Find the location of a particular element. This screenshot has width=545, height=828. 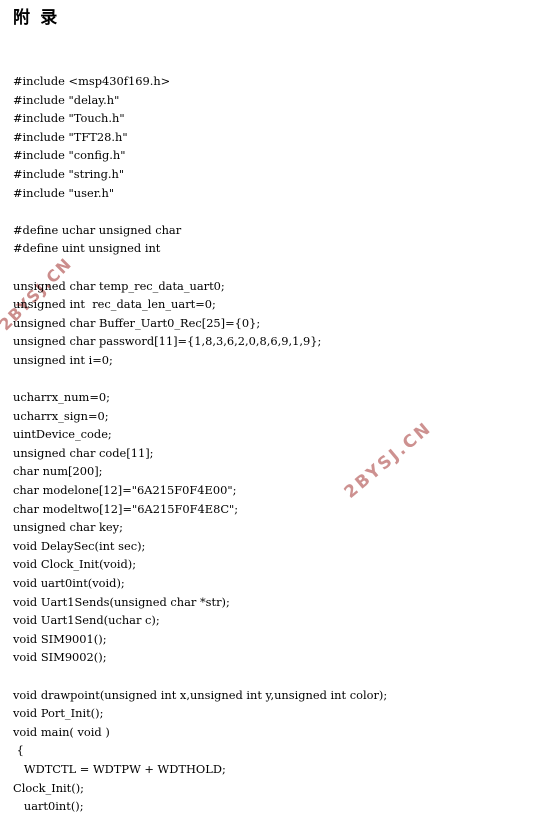

code-line: #include <msp430f169.h> is located at coordinates (92, 81).